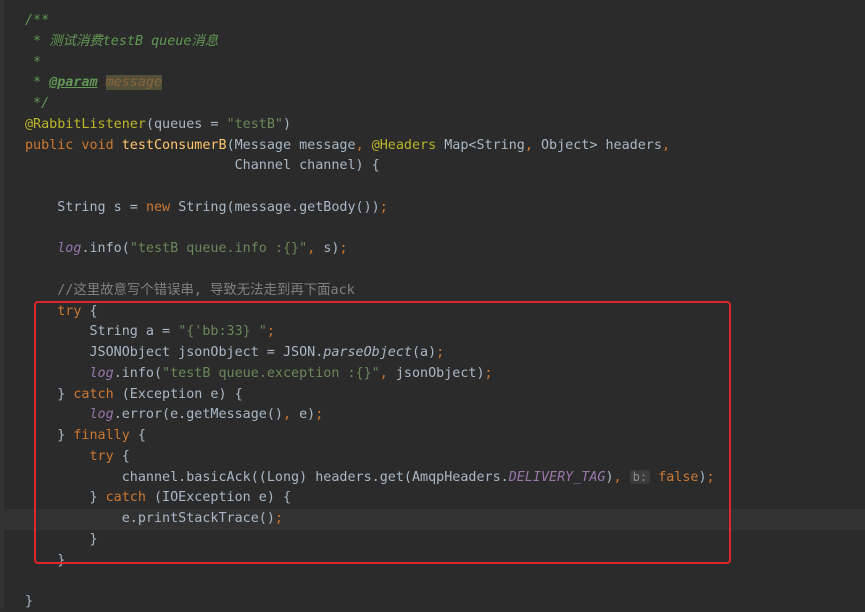 The height and width of the screenshot is (612, 865). Describe the element at coordinates (408, 145) in the screenshot. I see `code-token: @Headers` at that location.